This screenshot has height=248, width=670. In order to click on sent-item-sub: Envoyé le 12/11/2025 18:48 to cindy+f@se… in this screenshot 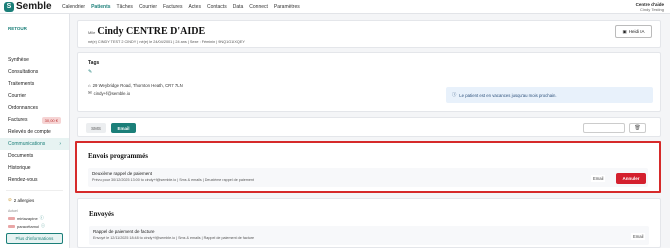, I will do `click(174, 238)`.